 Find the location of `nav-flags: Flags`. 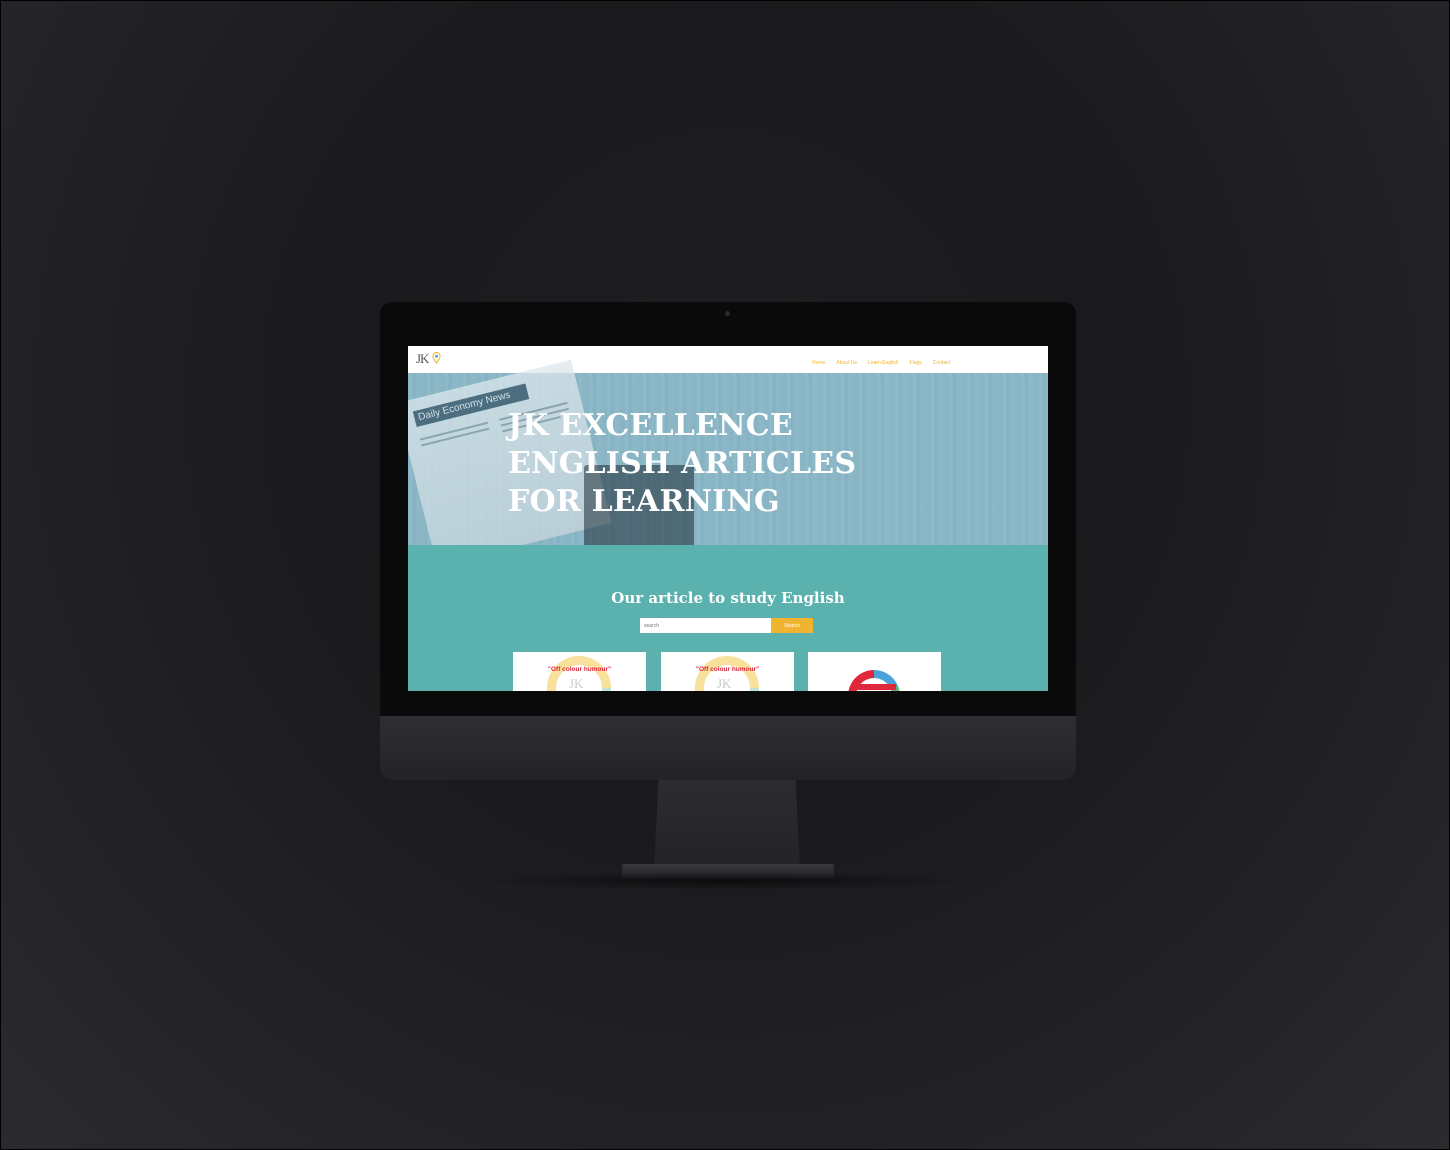

nav-flags: Flags is located at coordinates (916, 363).